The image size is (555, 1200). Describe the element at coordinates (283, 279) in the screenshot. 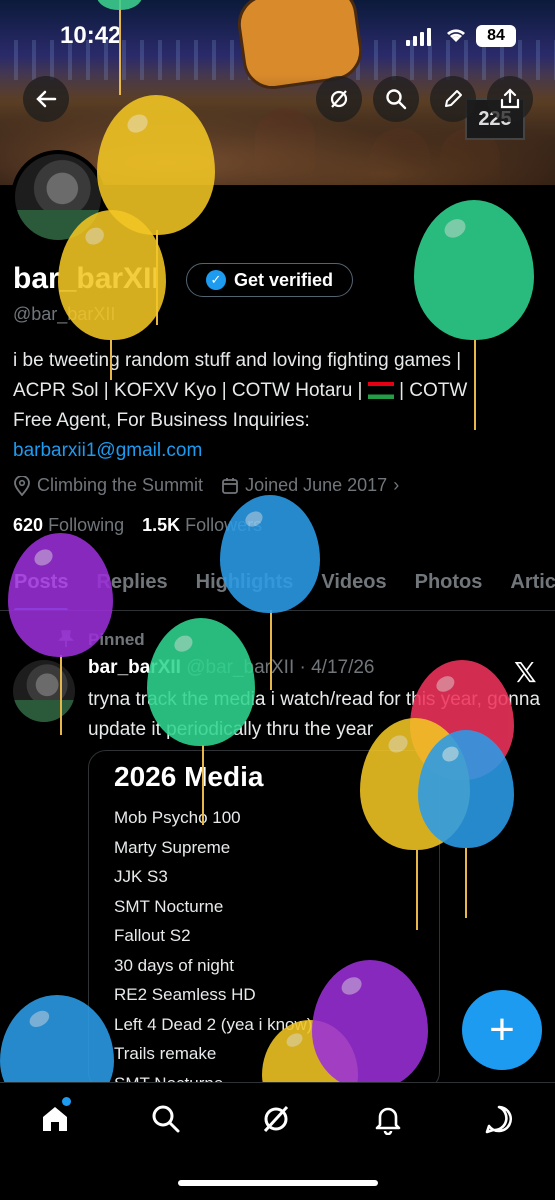

I see `get-verified-label: Get verified` at that location.